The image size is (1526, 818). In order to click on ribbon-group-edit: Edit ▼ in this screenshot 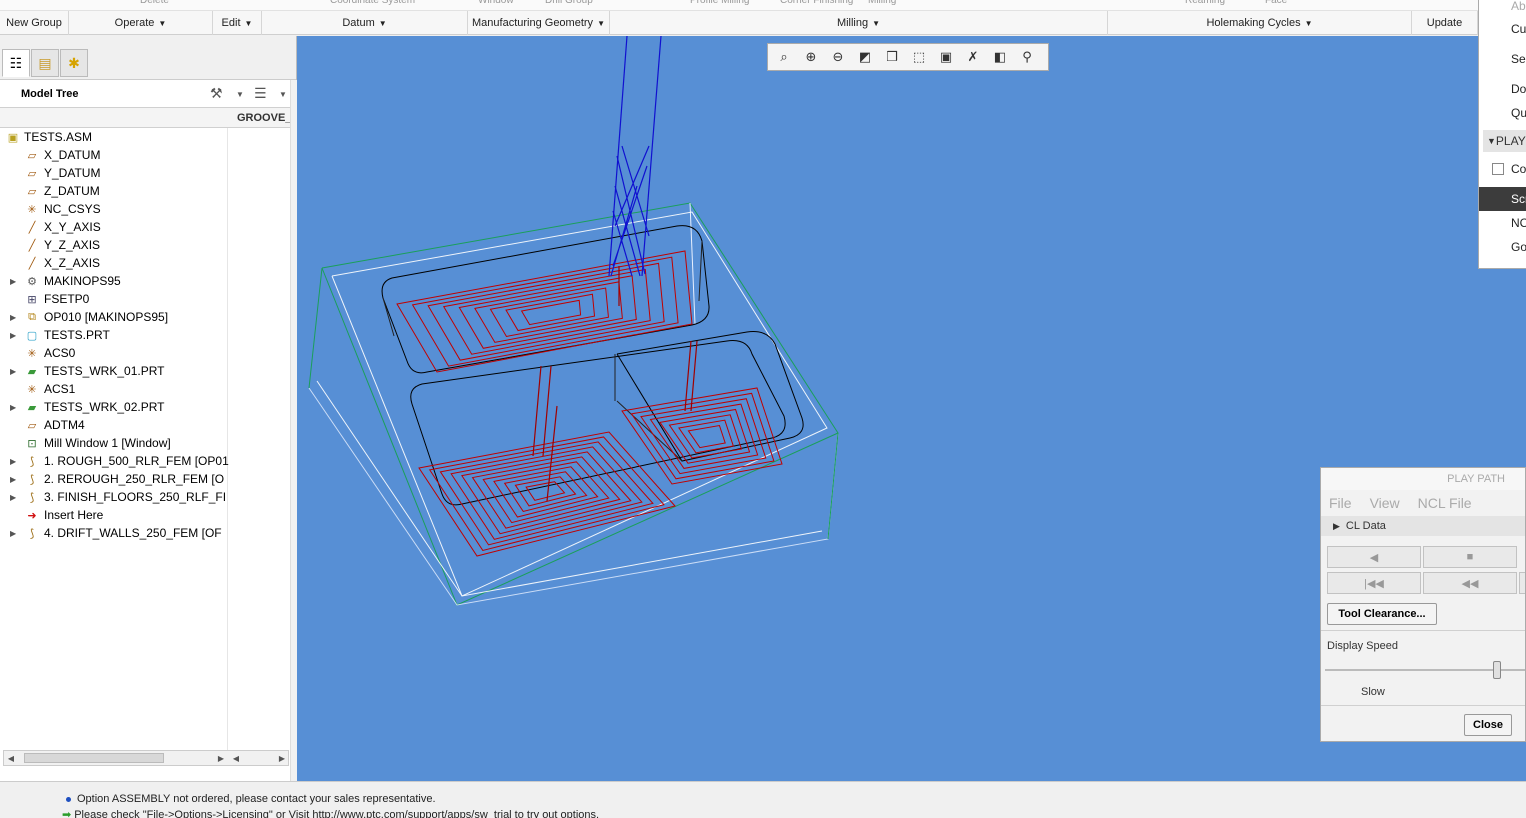, I will do `click(237, 23)`.